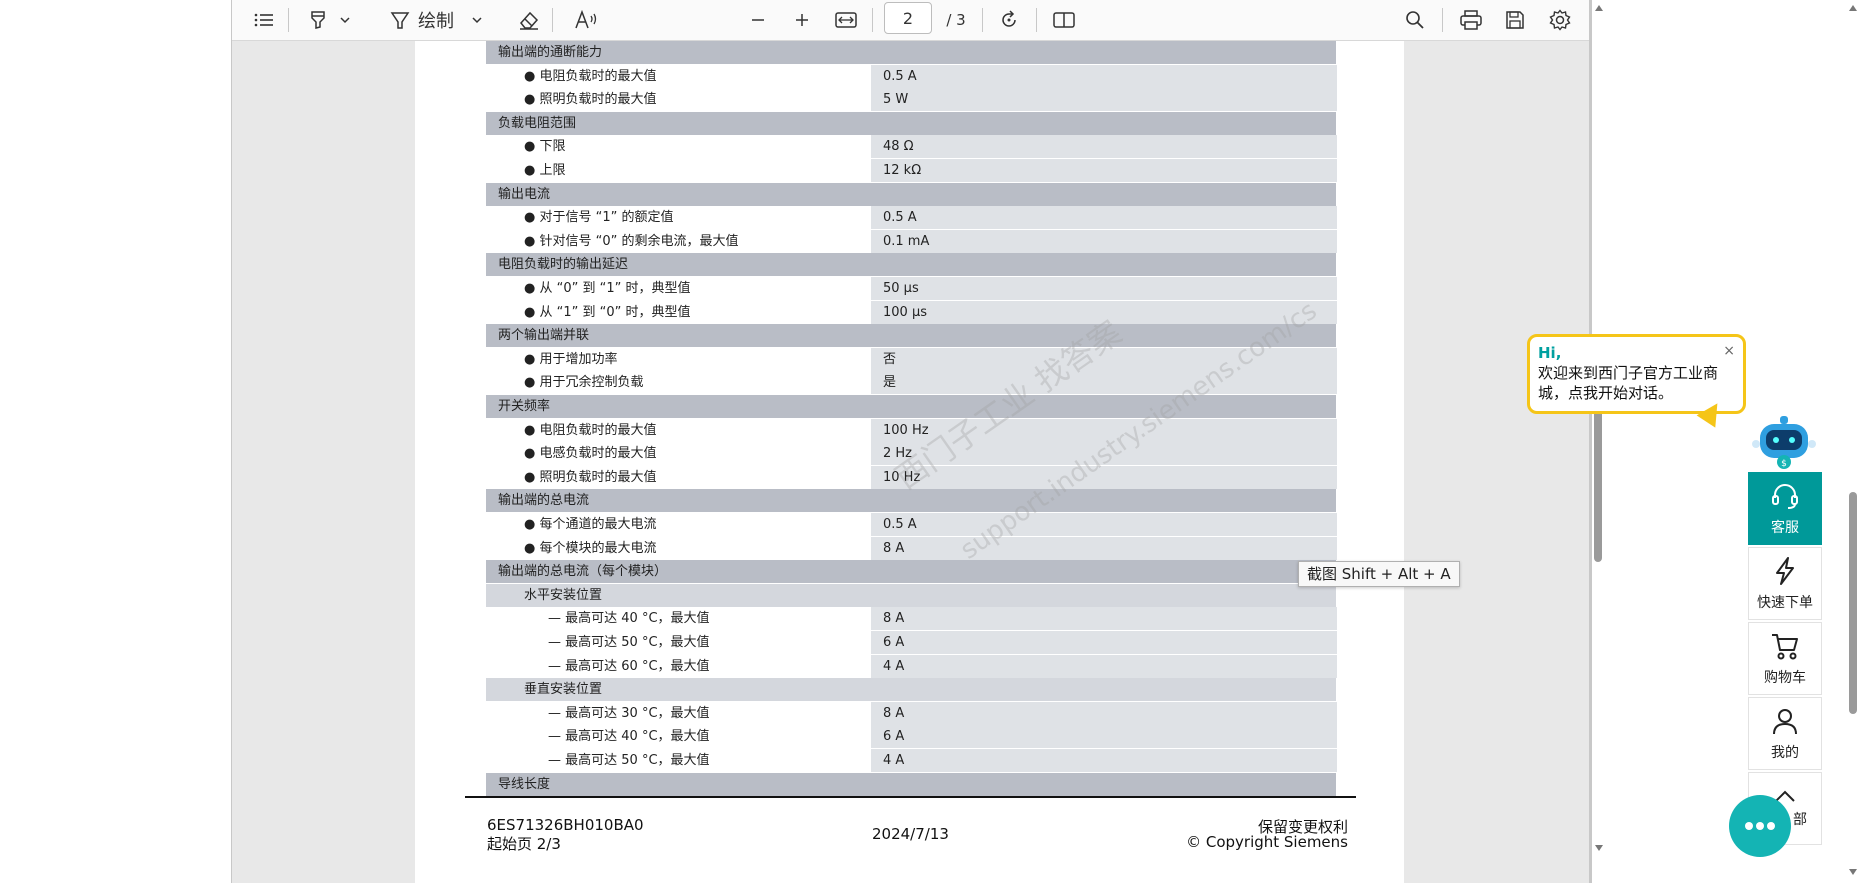  Describe the element at coordinates (1853, 603) in the screenshot. I see `page-scrollbar-thumb` at that location.